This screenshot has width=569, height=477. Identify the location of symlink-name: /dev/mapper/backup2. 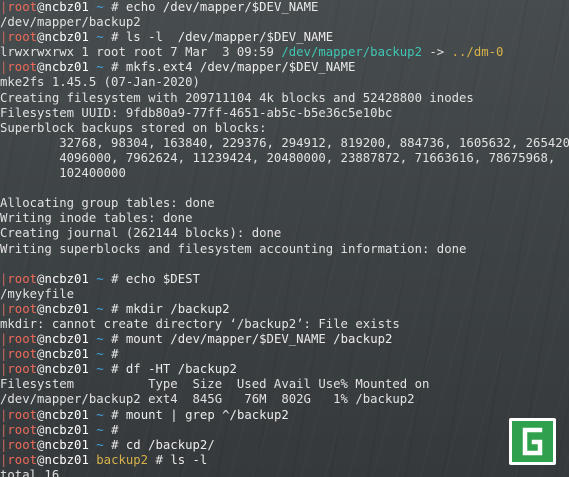
(351, 52).